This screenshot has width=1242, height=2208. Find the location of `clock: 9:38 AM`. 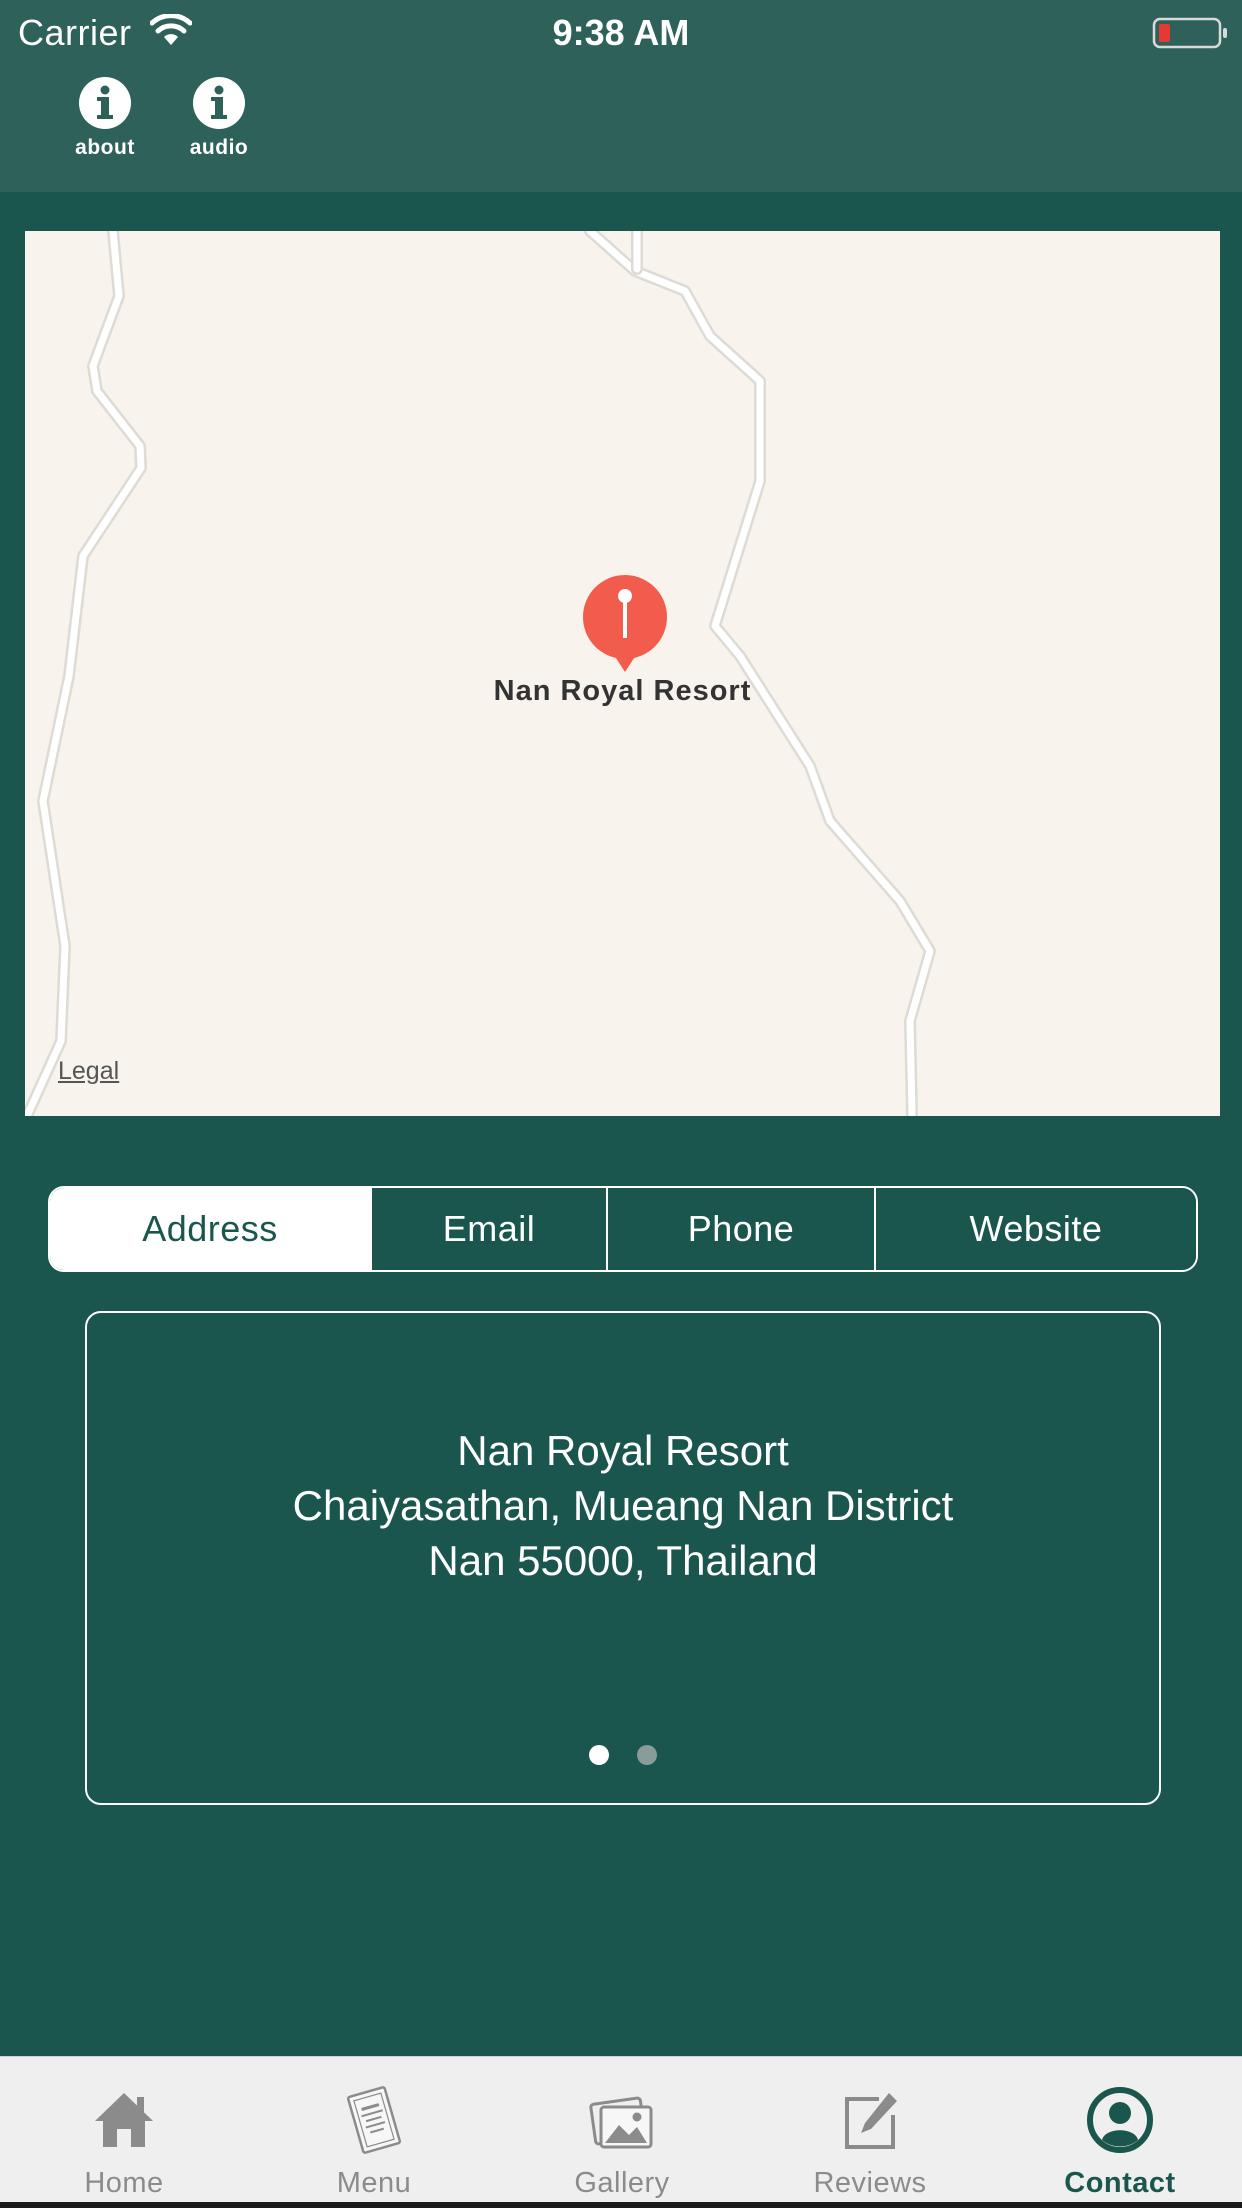

clock: 9:38 AM is located at coordinates (621, 32).